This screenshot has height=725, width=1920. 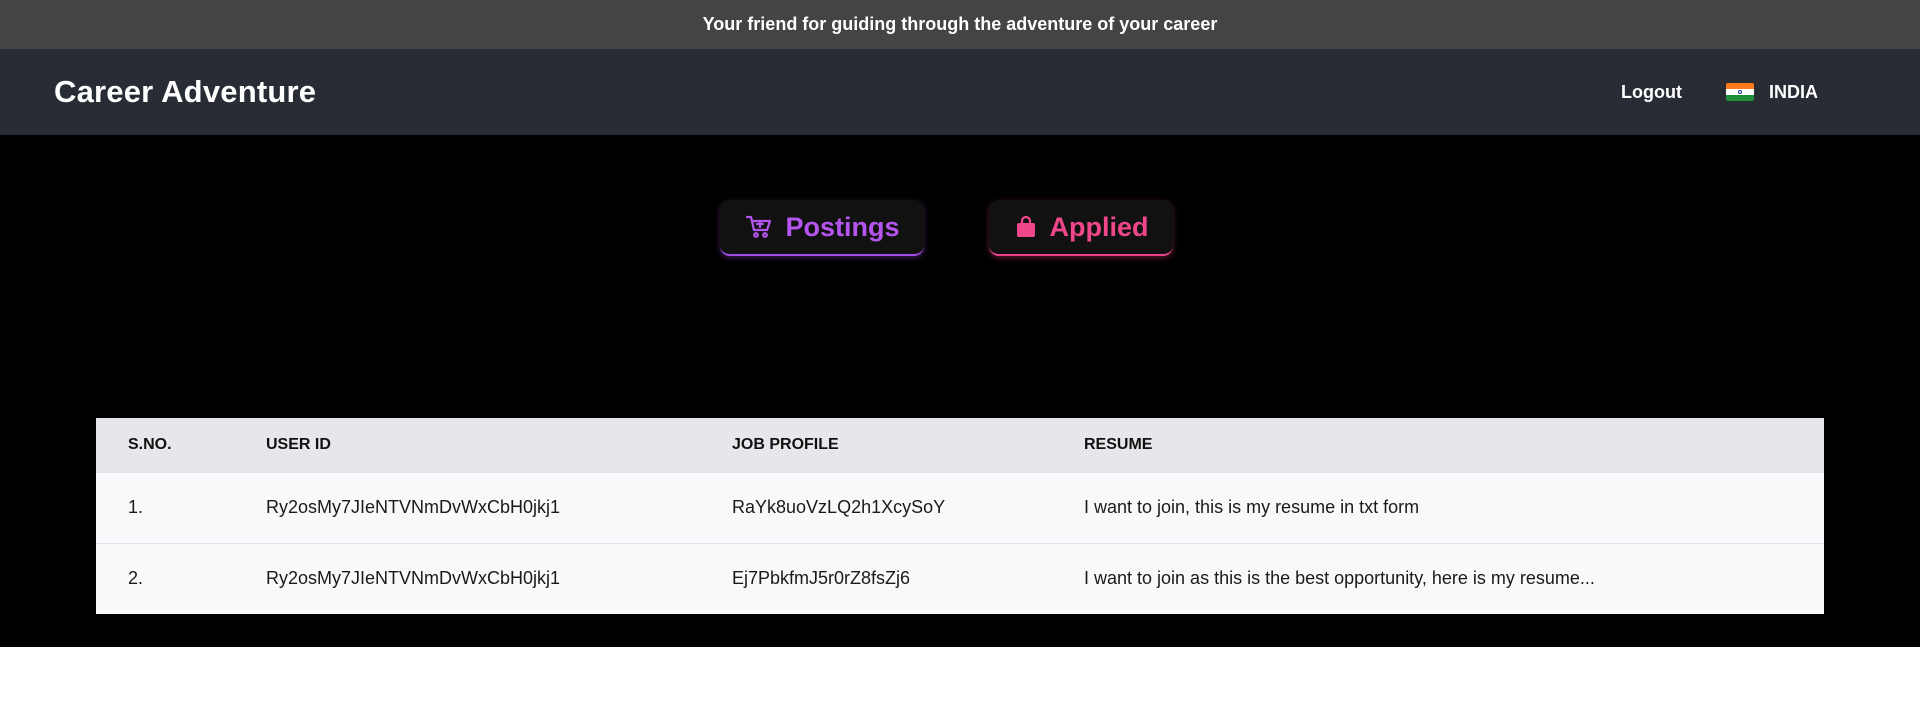 What do you see at coordinates (1026, 227) in the screenshot?
I see `shopping-bag-icon` at bounding box center [1026, 227].